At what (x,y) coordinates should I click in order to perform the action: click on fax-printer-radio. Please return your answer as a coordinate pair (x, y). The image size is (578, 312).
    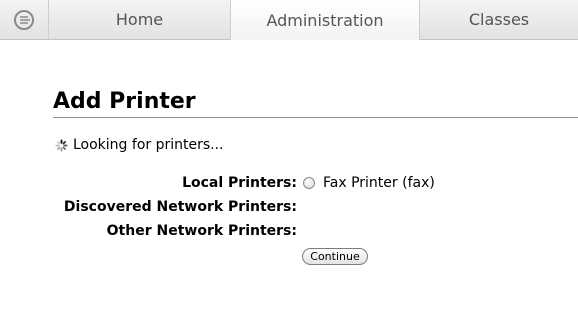
    Looking at the image, I should click on (309, 183).